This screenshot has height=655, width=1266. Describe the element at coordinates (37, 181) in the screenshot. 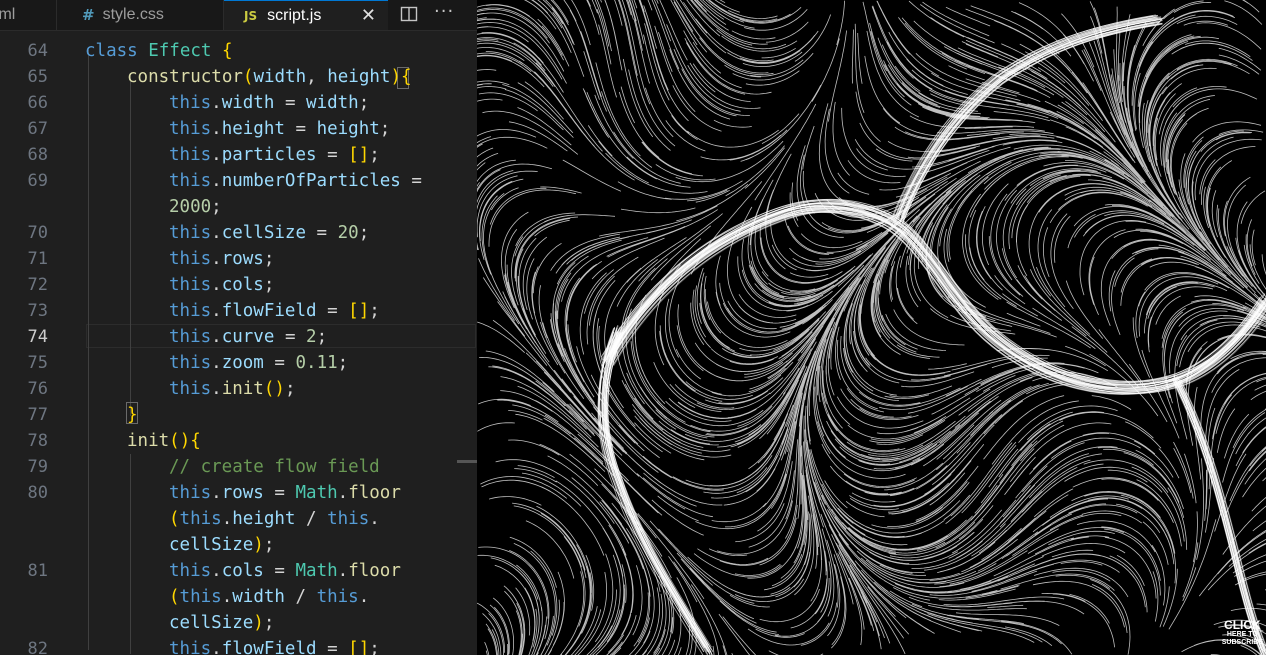

I see `line-number: 69` at that location.